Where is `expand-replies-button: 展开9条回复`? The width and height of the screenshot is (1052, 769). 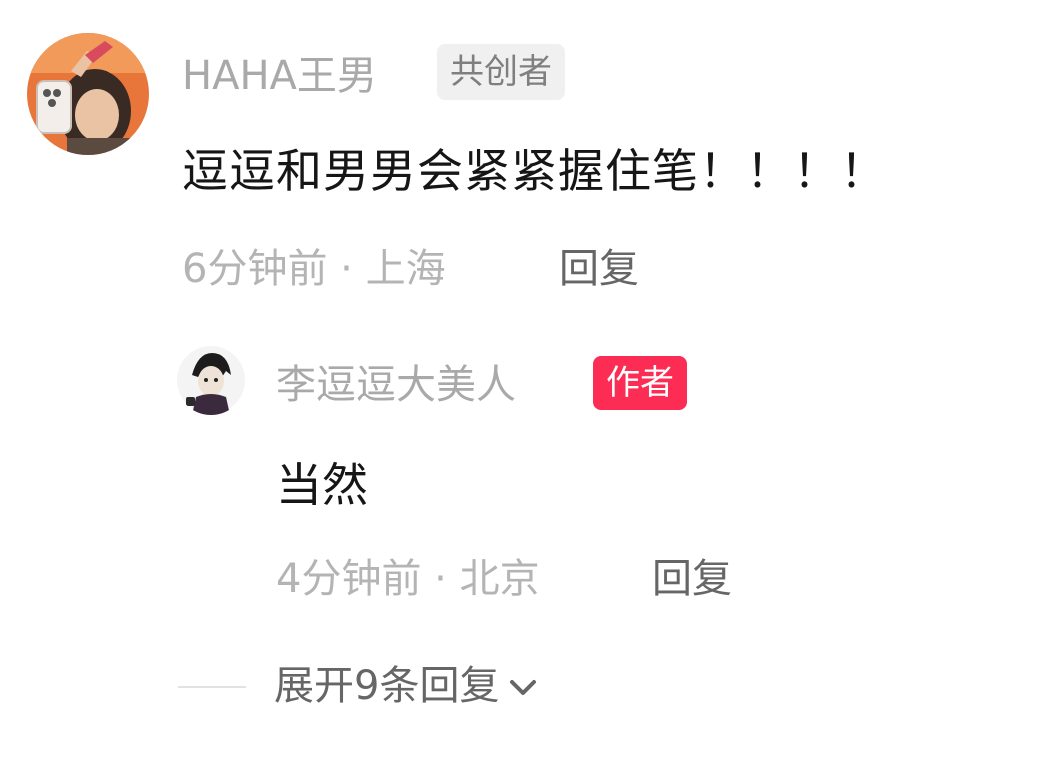
expand-replies-button: 展开9条回复 is located at coordinates (405, 686).